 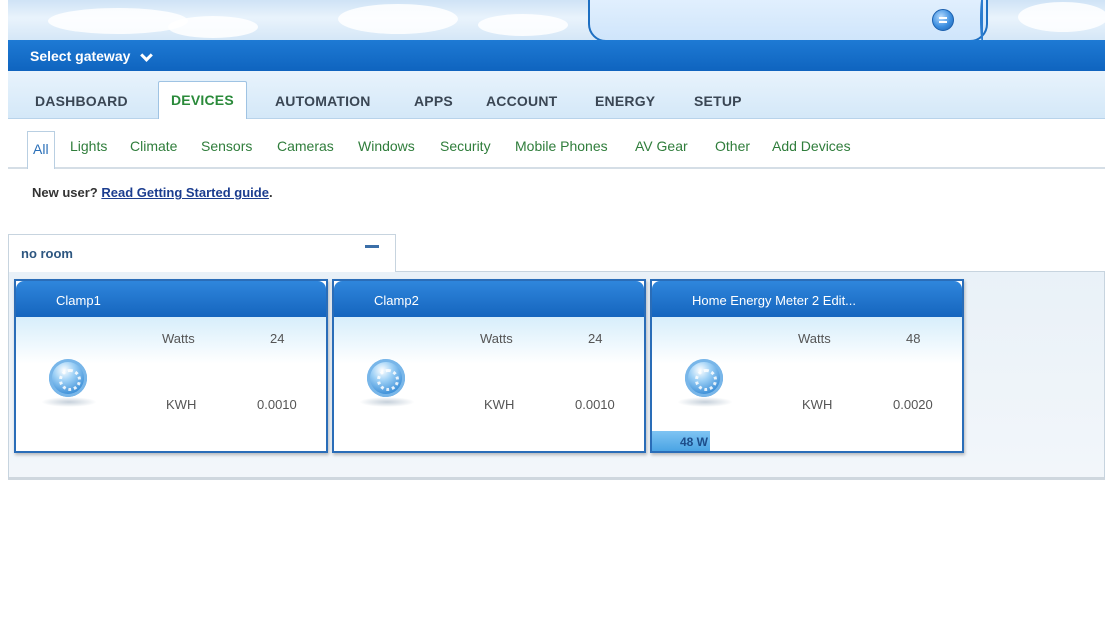 I want to click on subtab-windows: Windows, so click(x=386, y=146).